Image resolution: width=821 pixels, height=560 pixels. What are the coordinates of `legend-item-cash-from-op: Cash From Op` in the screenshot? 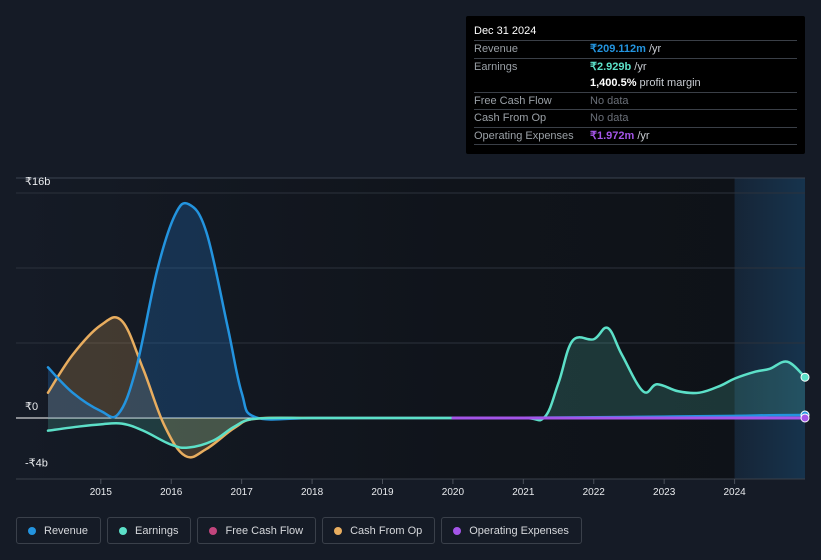 It's located at (379, 530).